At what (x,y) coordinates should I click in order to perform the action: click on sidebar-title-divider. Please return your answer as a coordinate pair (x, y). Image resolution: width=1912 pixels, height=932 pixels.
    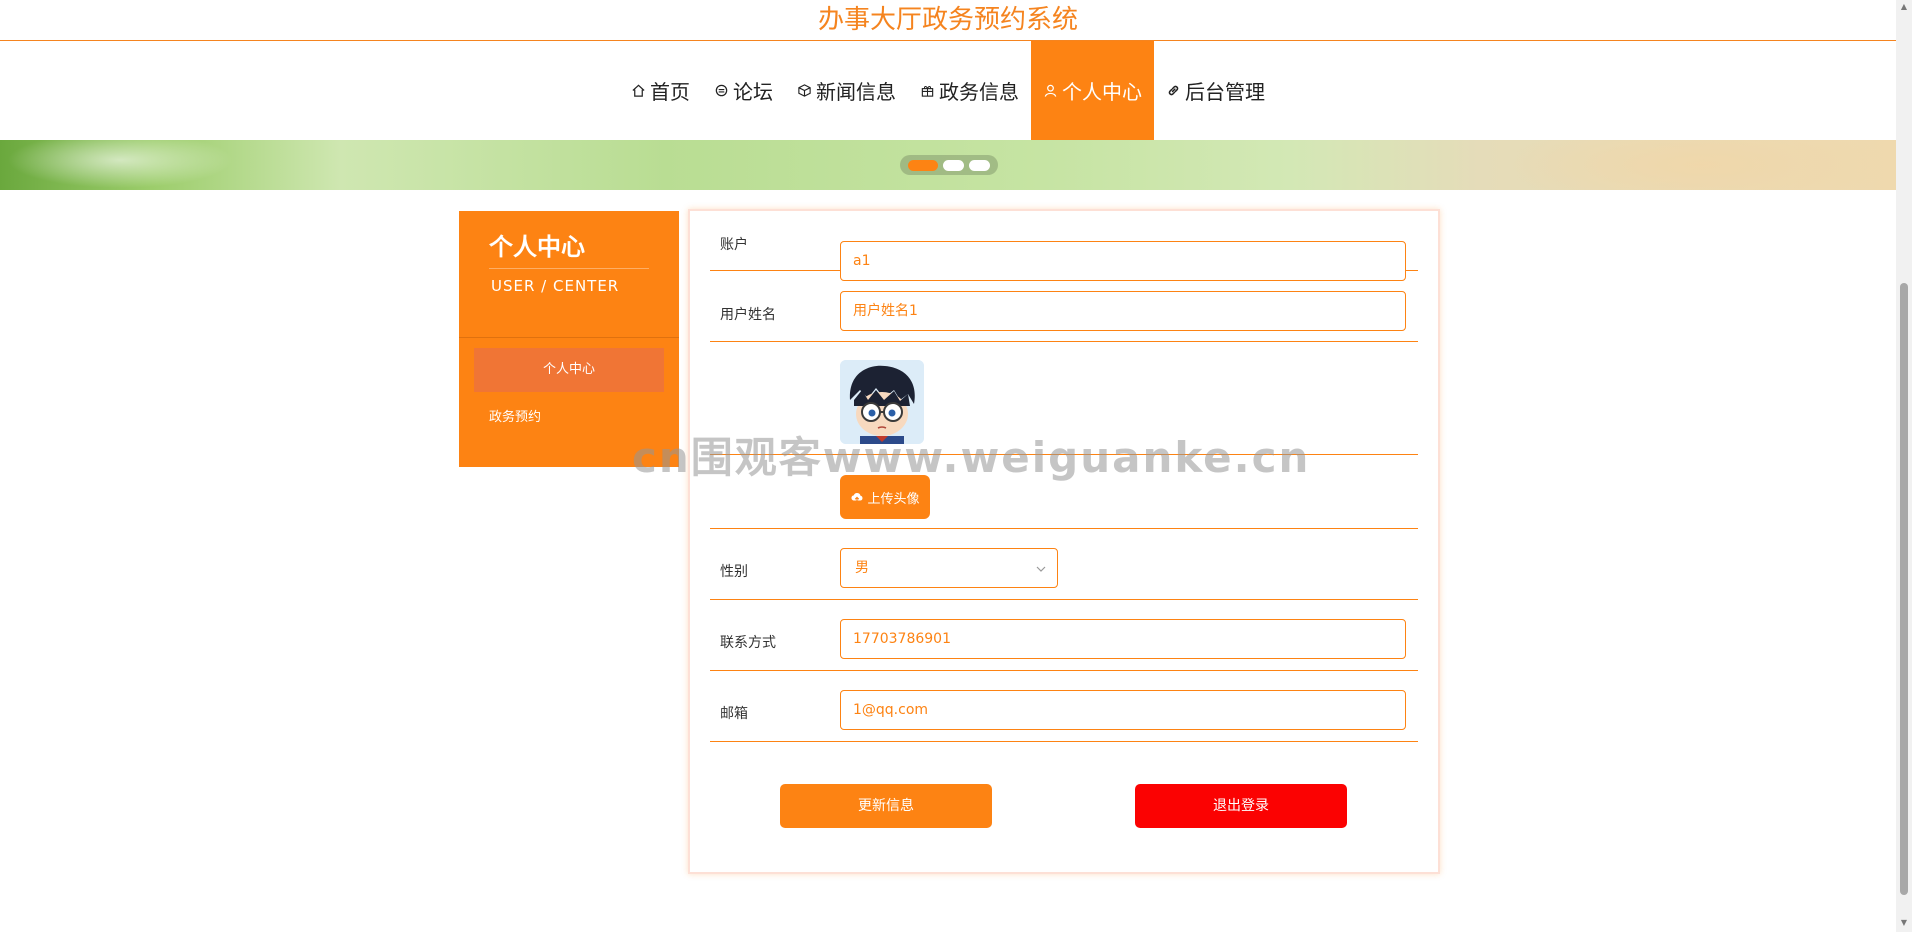
    Looking at the image, I should click on (569, 268).